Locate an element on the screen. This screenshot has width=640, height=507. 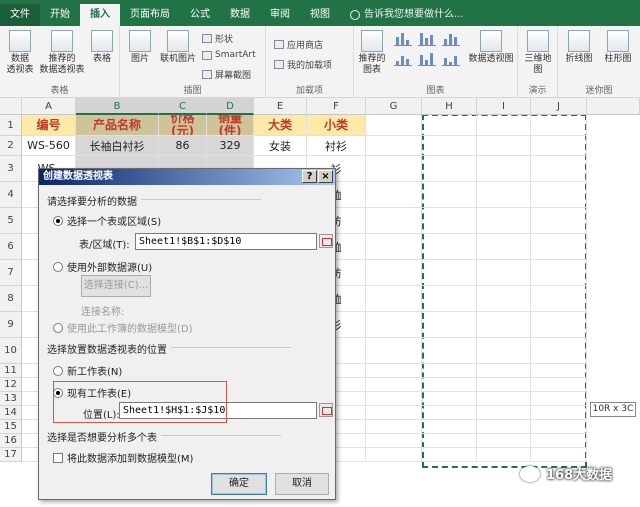
table-range-input: Sheet1!$B$1:$D$10 is located at coordinates (226, 241).